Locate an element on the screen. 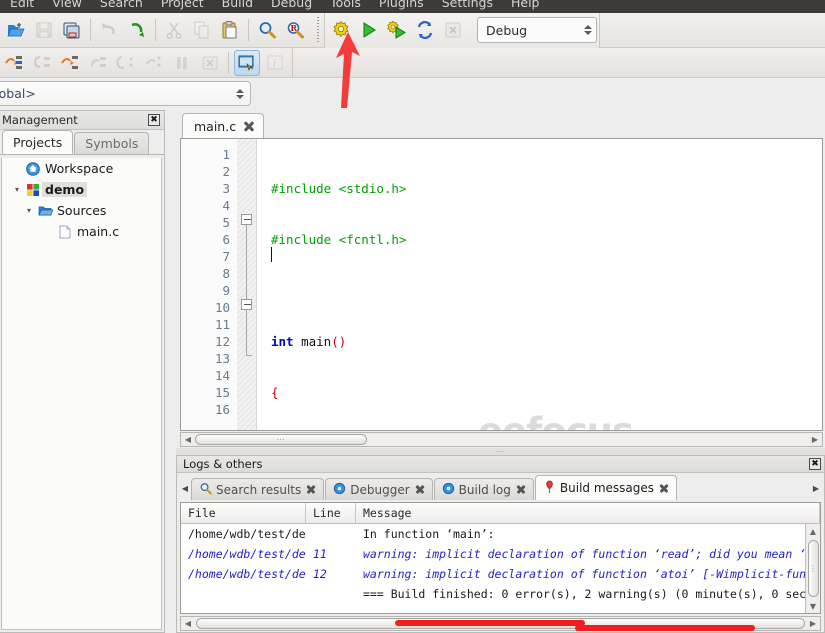  paste-icon is located at coordinates (230, 30).